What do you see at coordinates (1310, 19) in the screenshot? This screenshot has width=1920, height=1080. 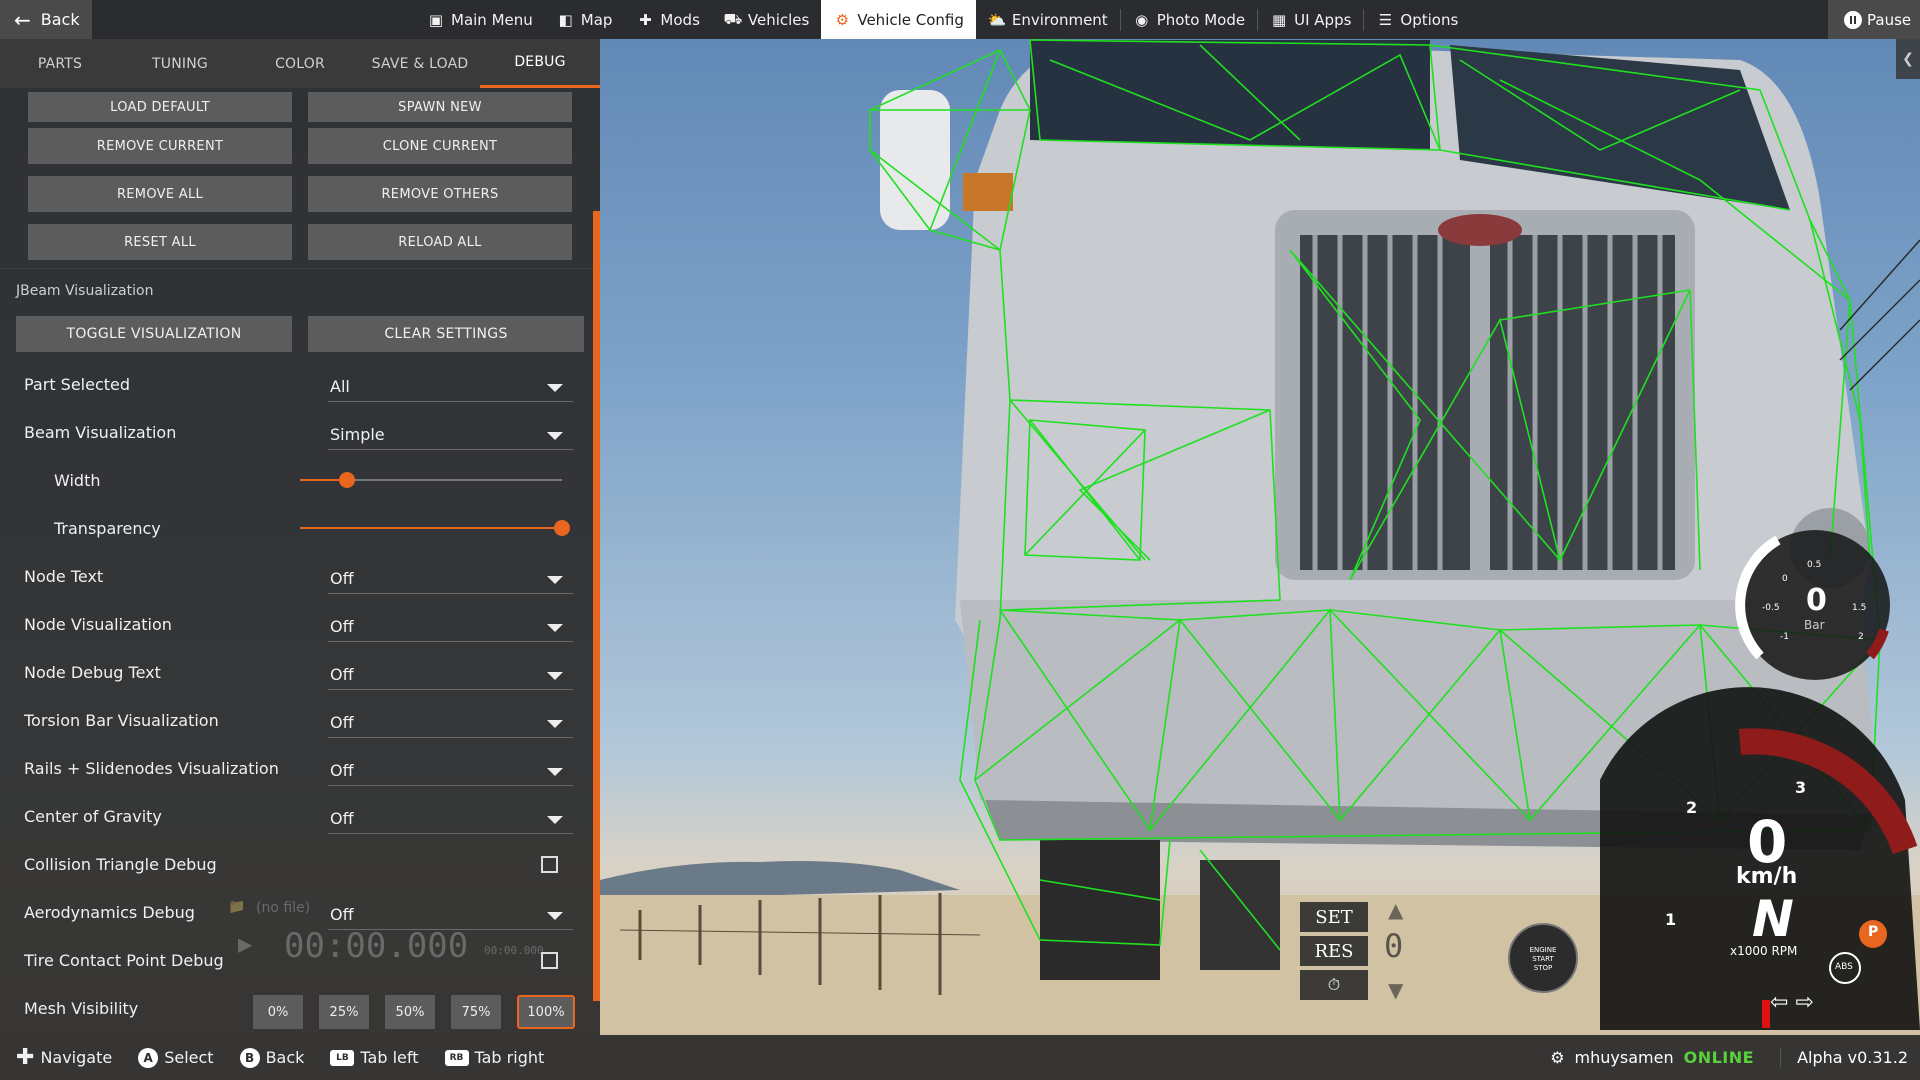 I see `menu-ui-apps: ▦ UI Apps` at bounding box center [1310, 19].